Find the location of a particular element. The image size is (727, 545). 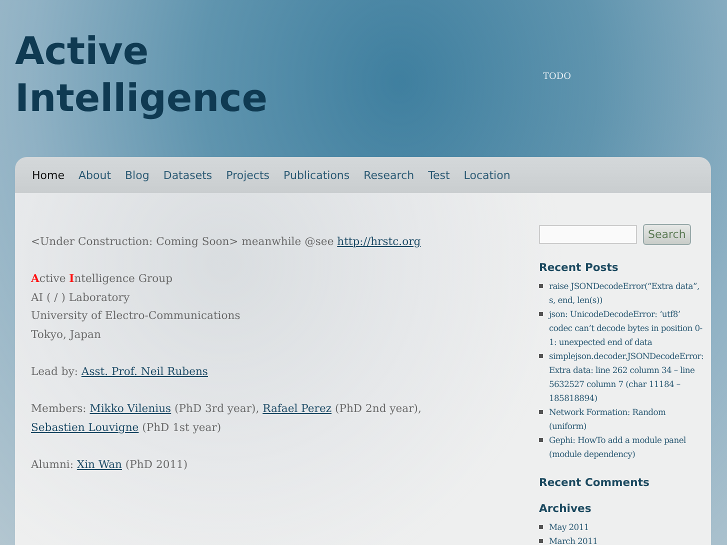

nav-link: Blog is located at coordinates (137, 175).